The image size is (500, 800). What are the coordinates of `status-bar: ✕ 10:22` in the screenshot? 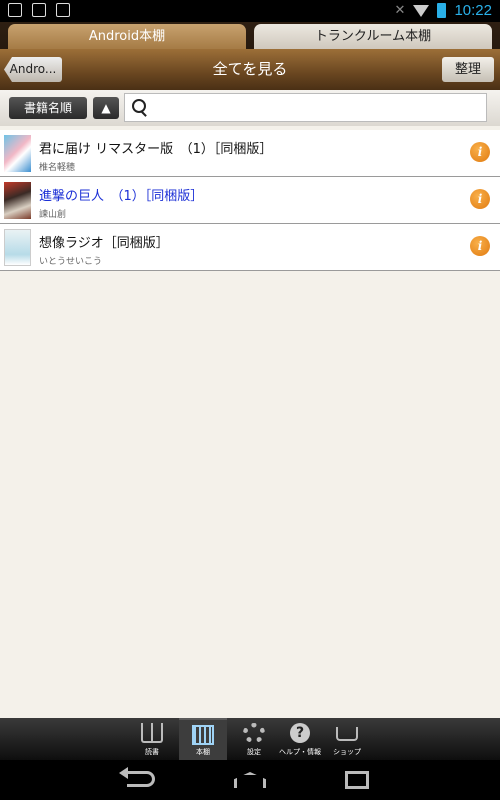 It's located at (250, 11).